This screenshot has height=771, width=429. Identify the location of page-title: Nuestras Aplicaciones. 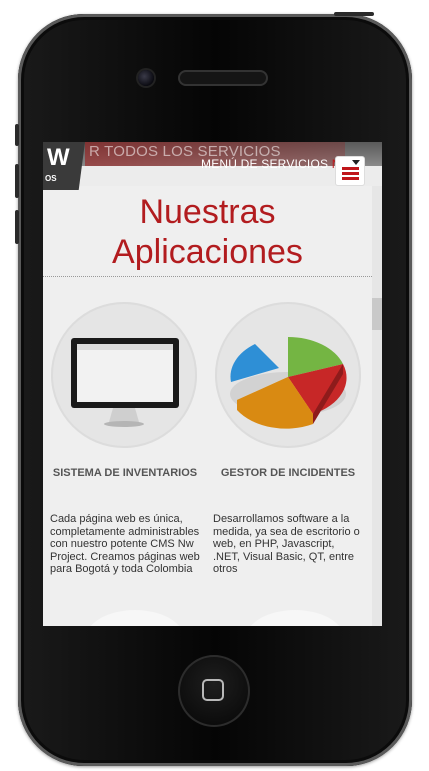
(207, 232).